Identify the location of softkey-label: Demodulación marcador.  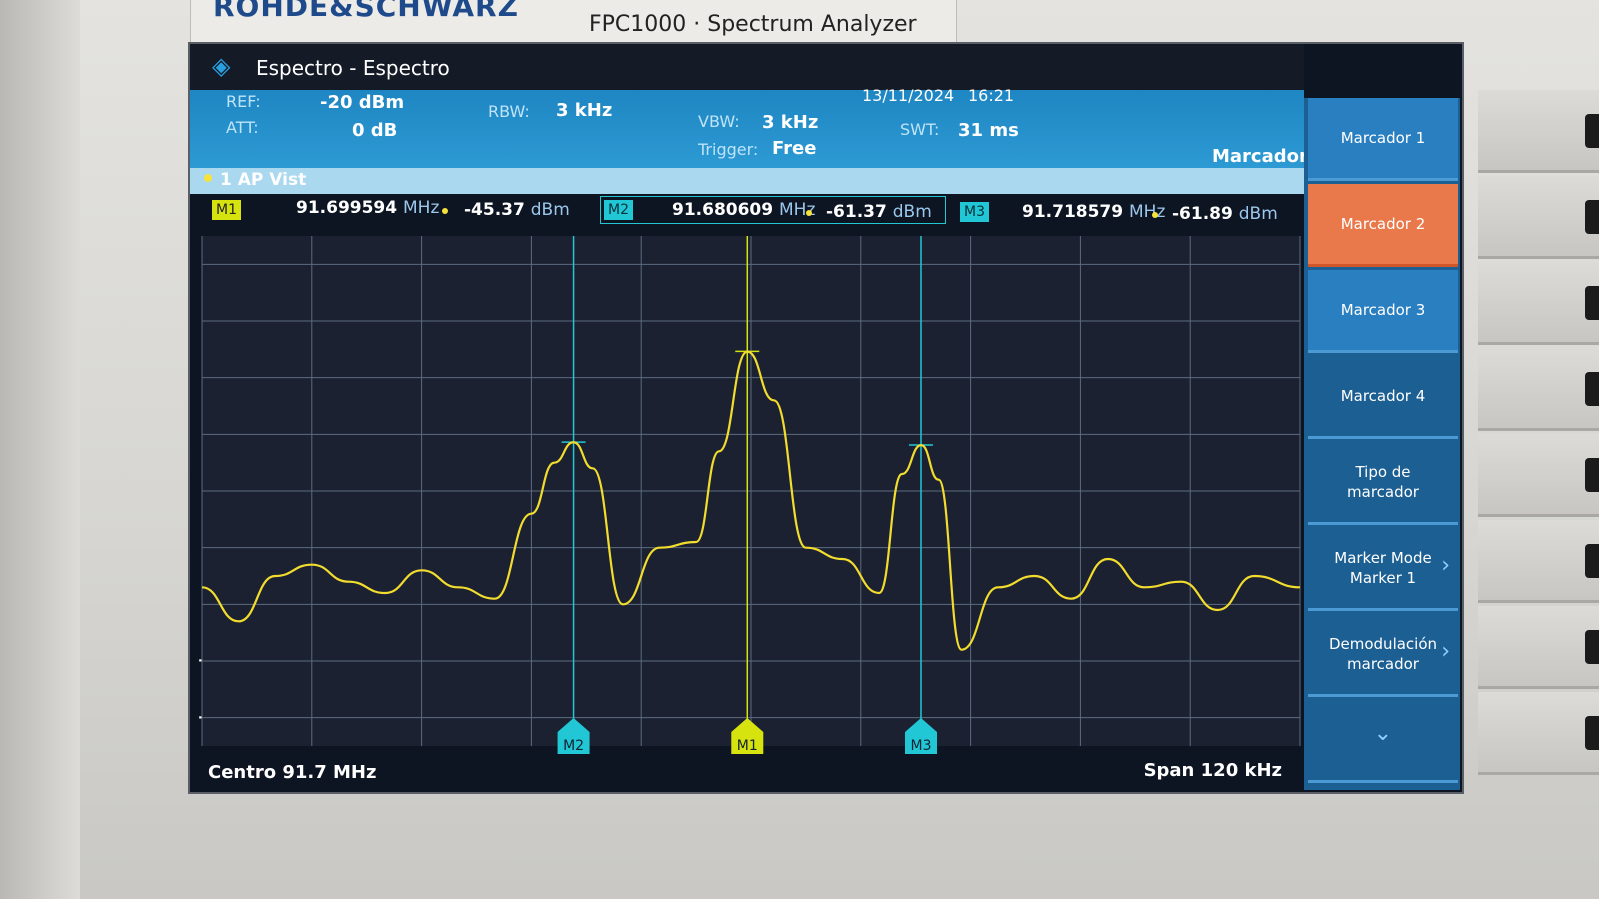
(1383, 654).